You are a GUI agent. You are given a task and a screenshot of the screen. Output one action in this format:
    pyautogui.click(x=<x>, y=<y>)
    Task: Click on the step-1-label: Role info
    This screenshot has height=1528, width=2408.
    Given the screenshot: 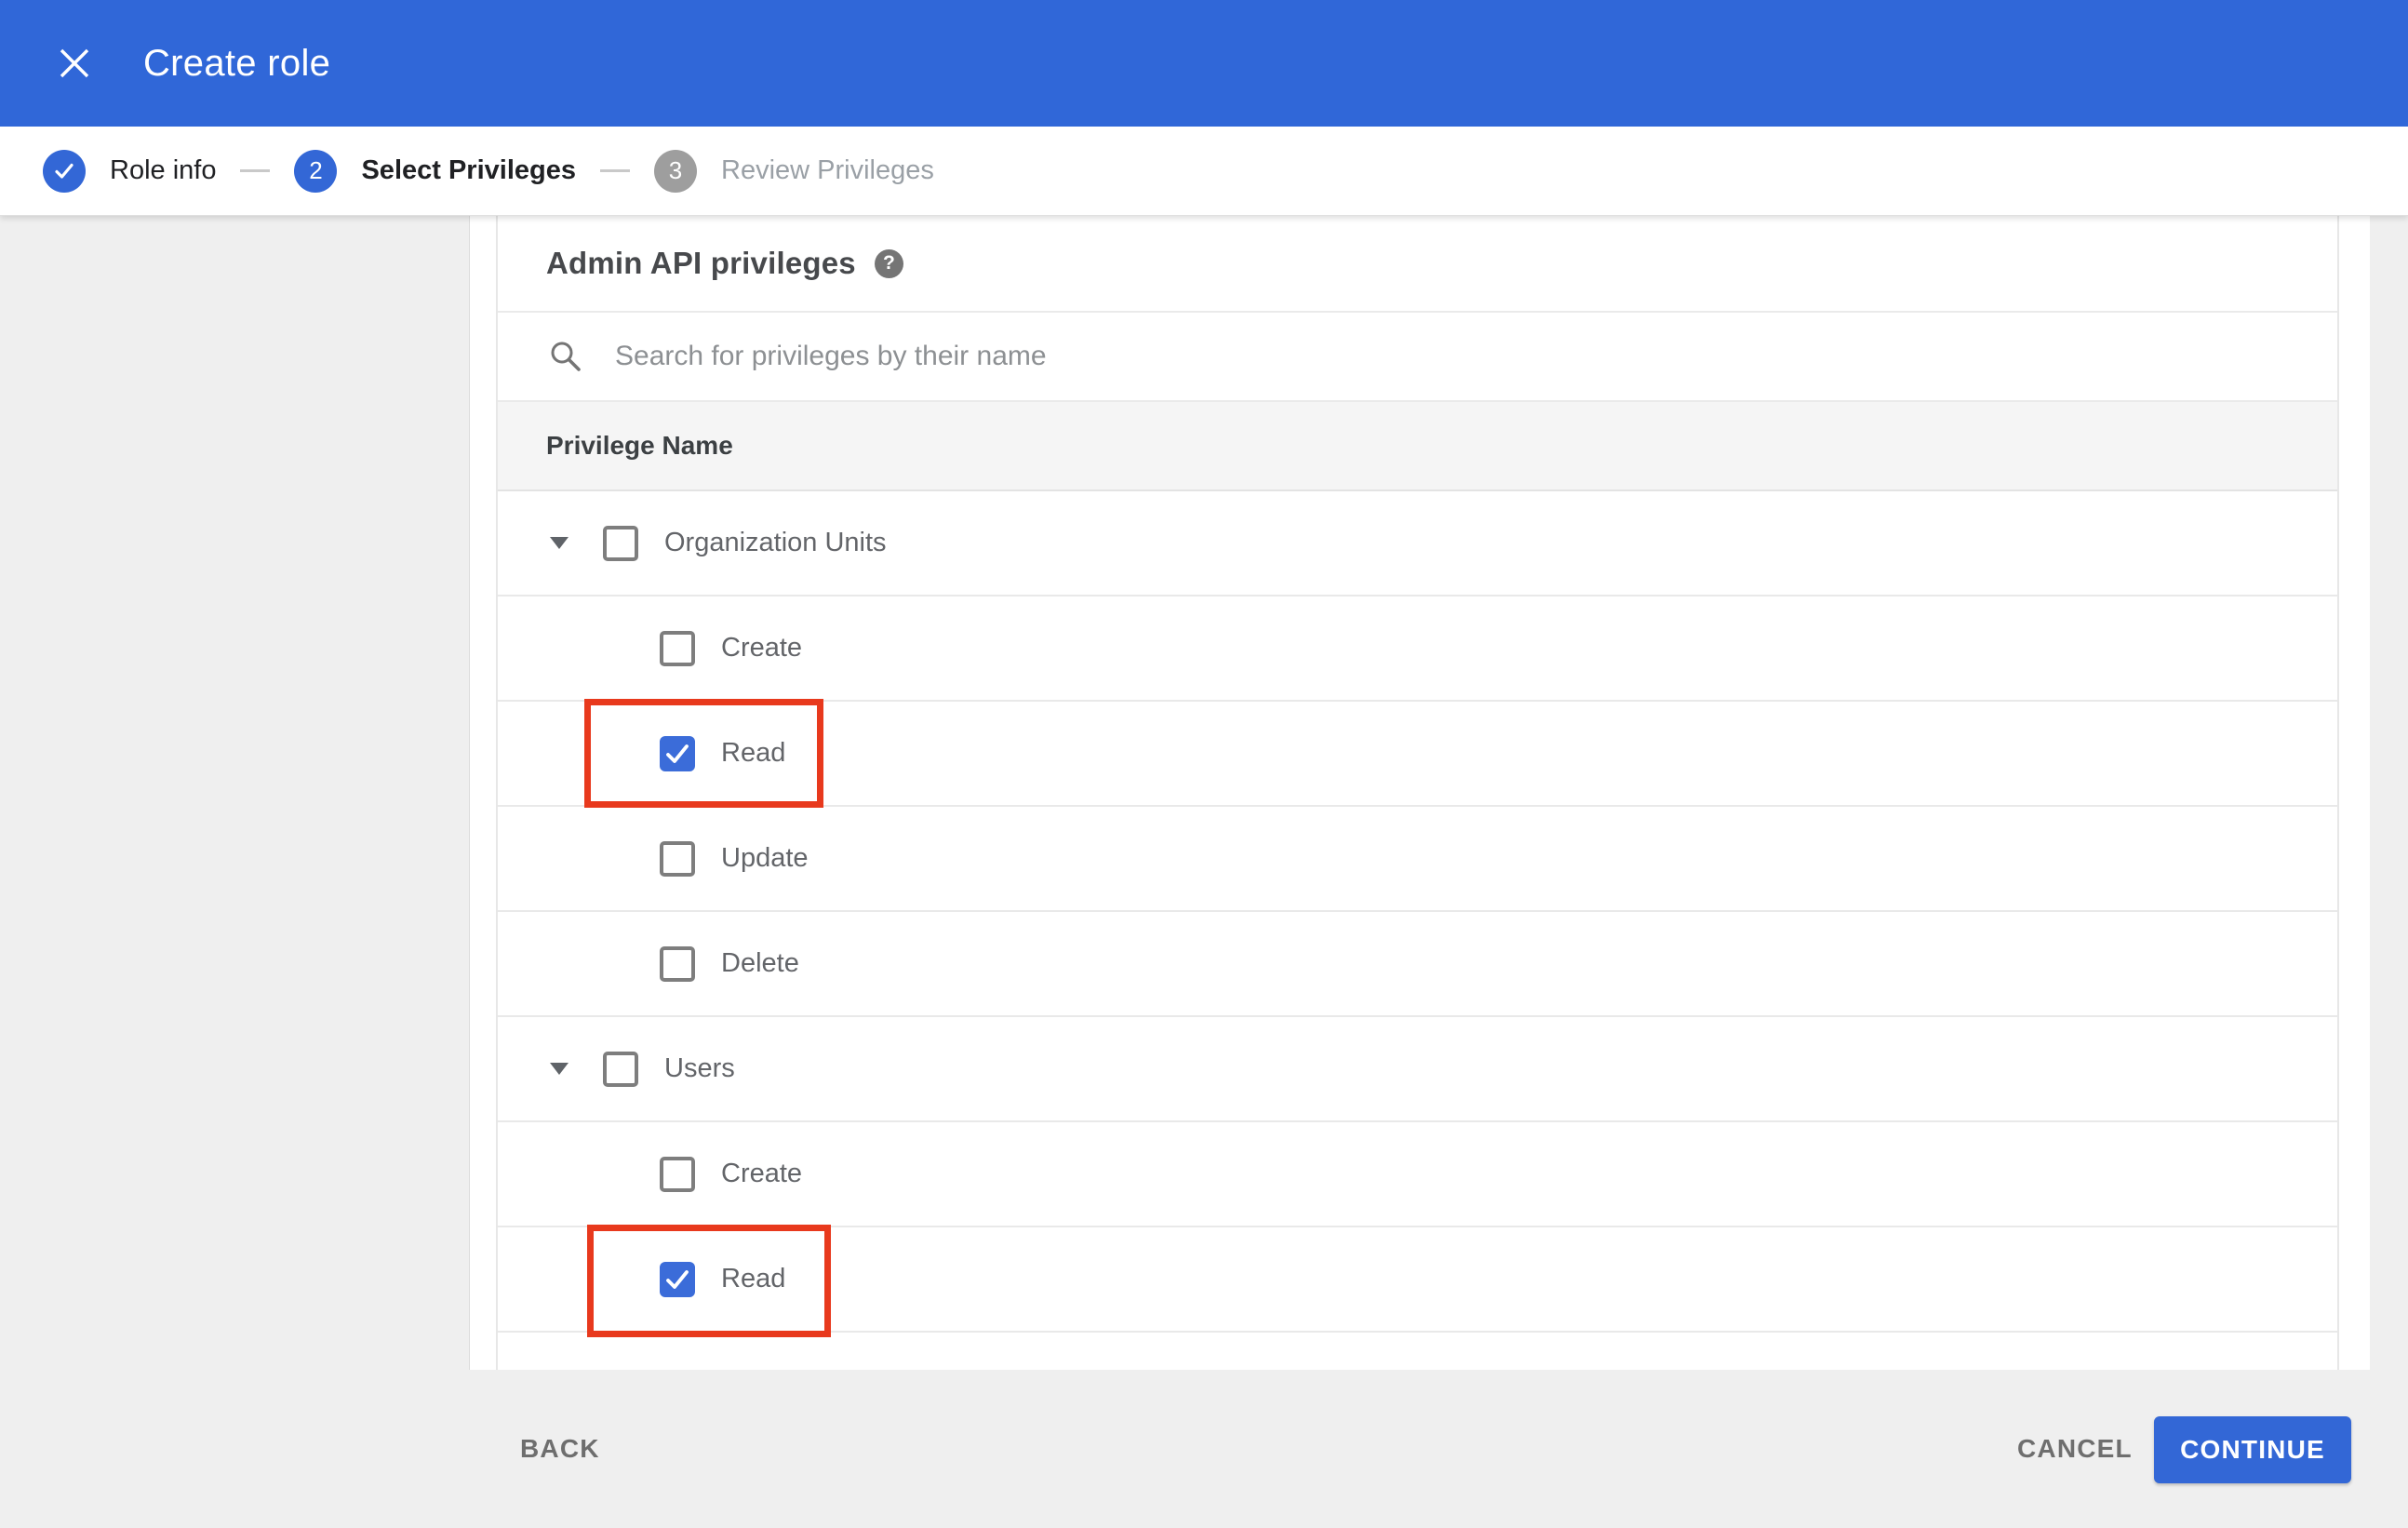 What is the action you would take?
    pyautogui.click(x=163, y=170)
    